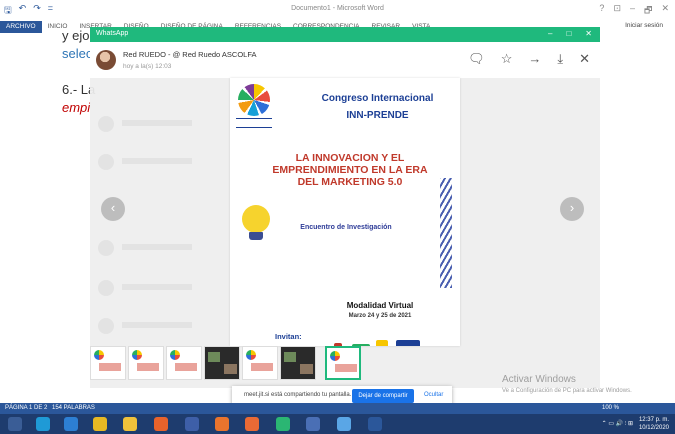  Describe the element at coordinates (106, 60) in the screenshot. I see `avatar` at that location.